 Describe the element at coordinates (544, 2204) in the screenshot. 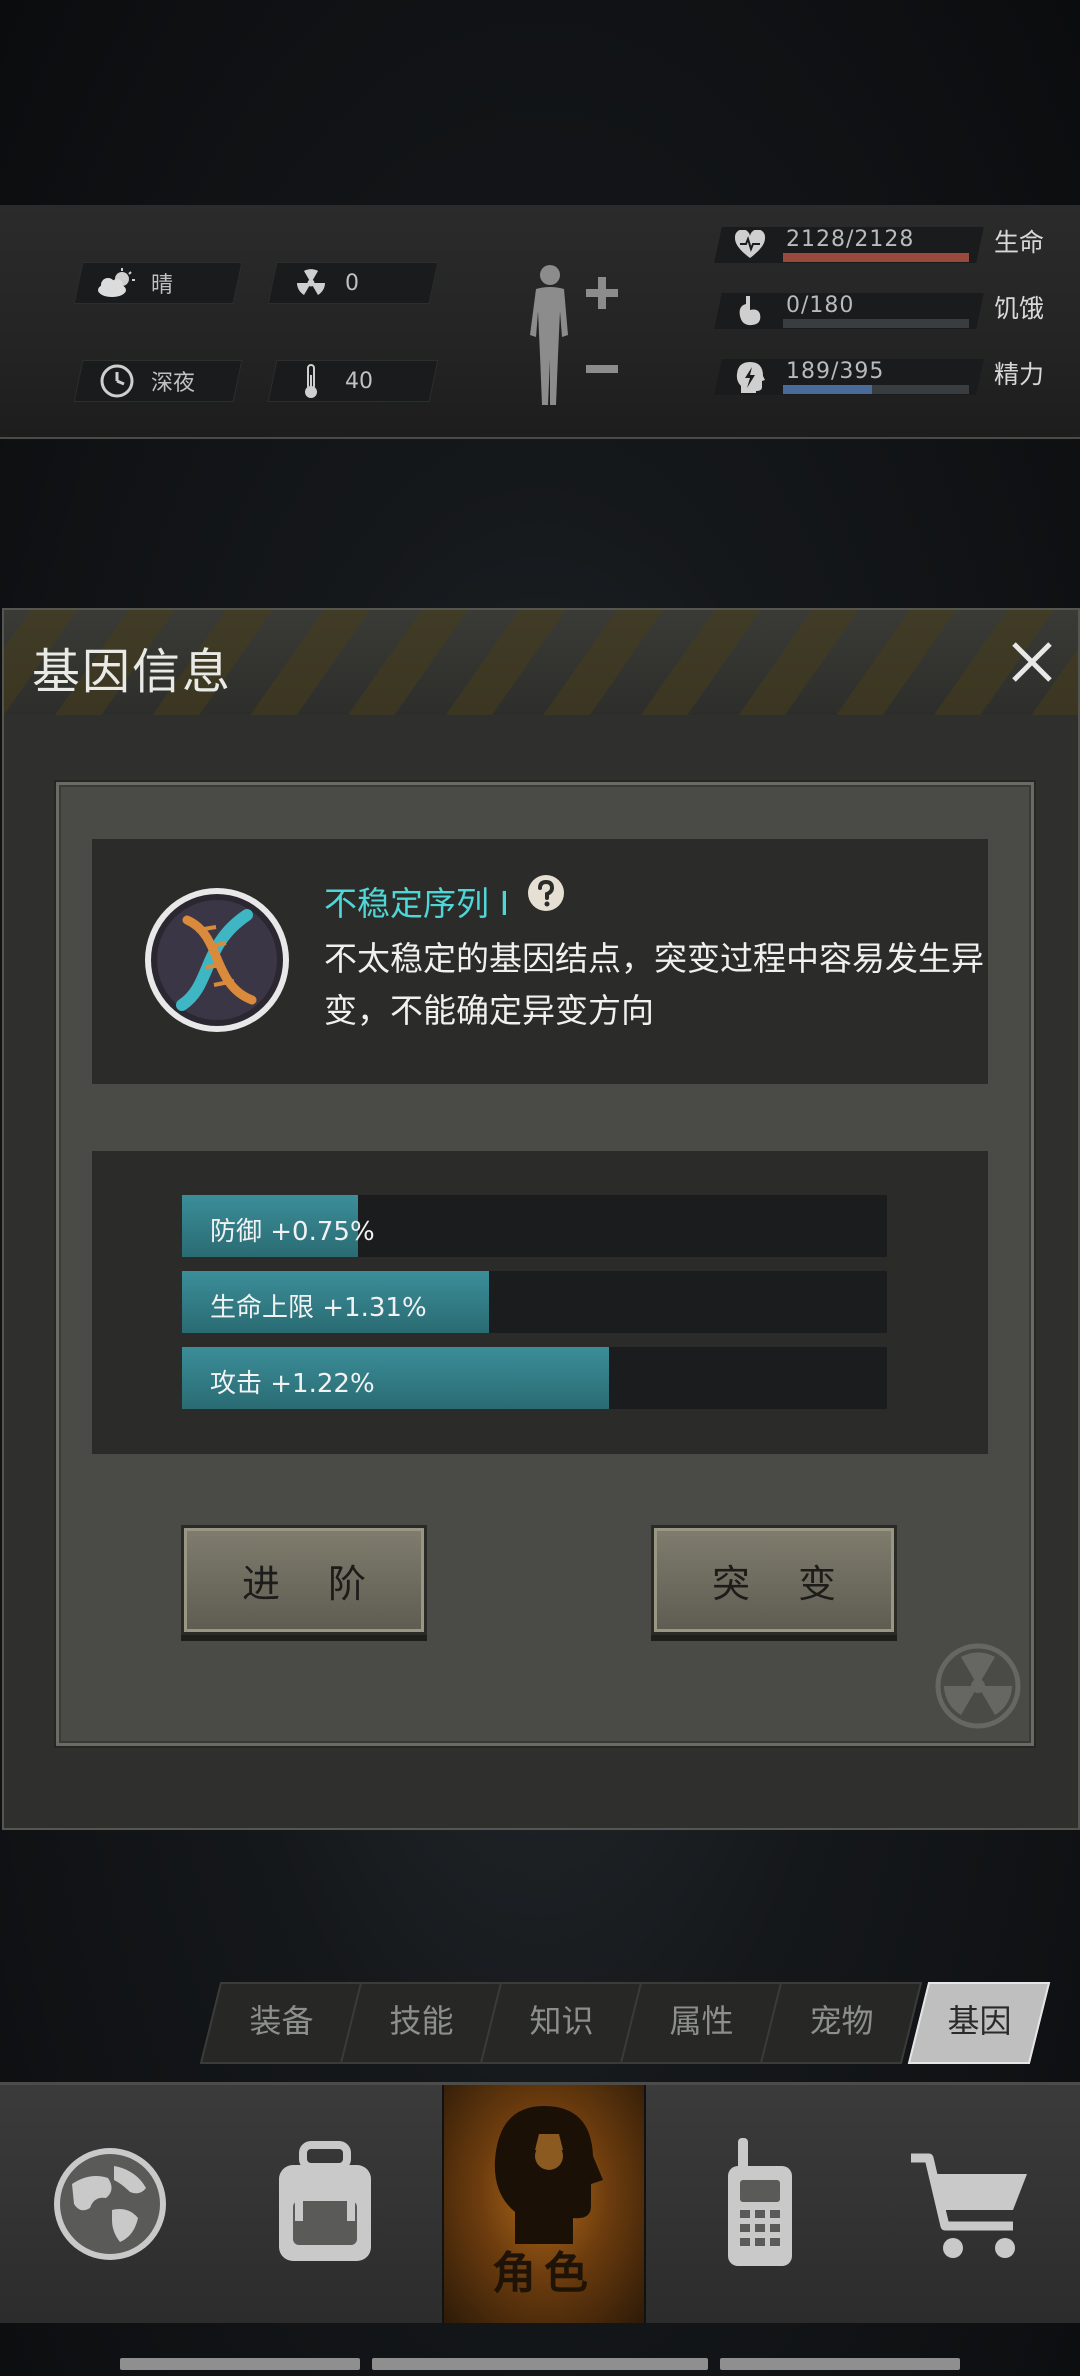

I see `nav-character: 角色` at that location.